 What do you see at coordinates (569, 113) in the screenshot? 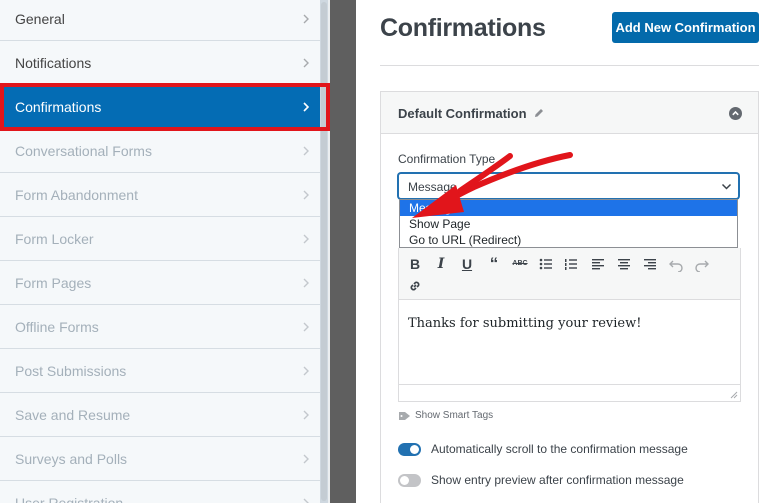
I see `panel-header: Default Confirmation` at bounding box center [569, 113].